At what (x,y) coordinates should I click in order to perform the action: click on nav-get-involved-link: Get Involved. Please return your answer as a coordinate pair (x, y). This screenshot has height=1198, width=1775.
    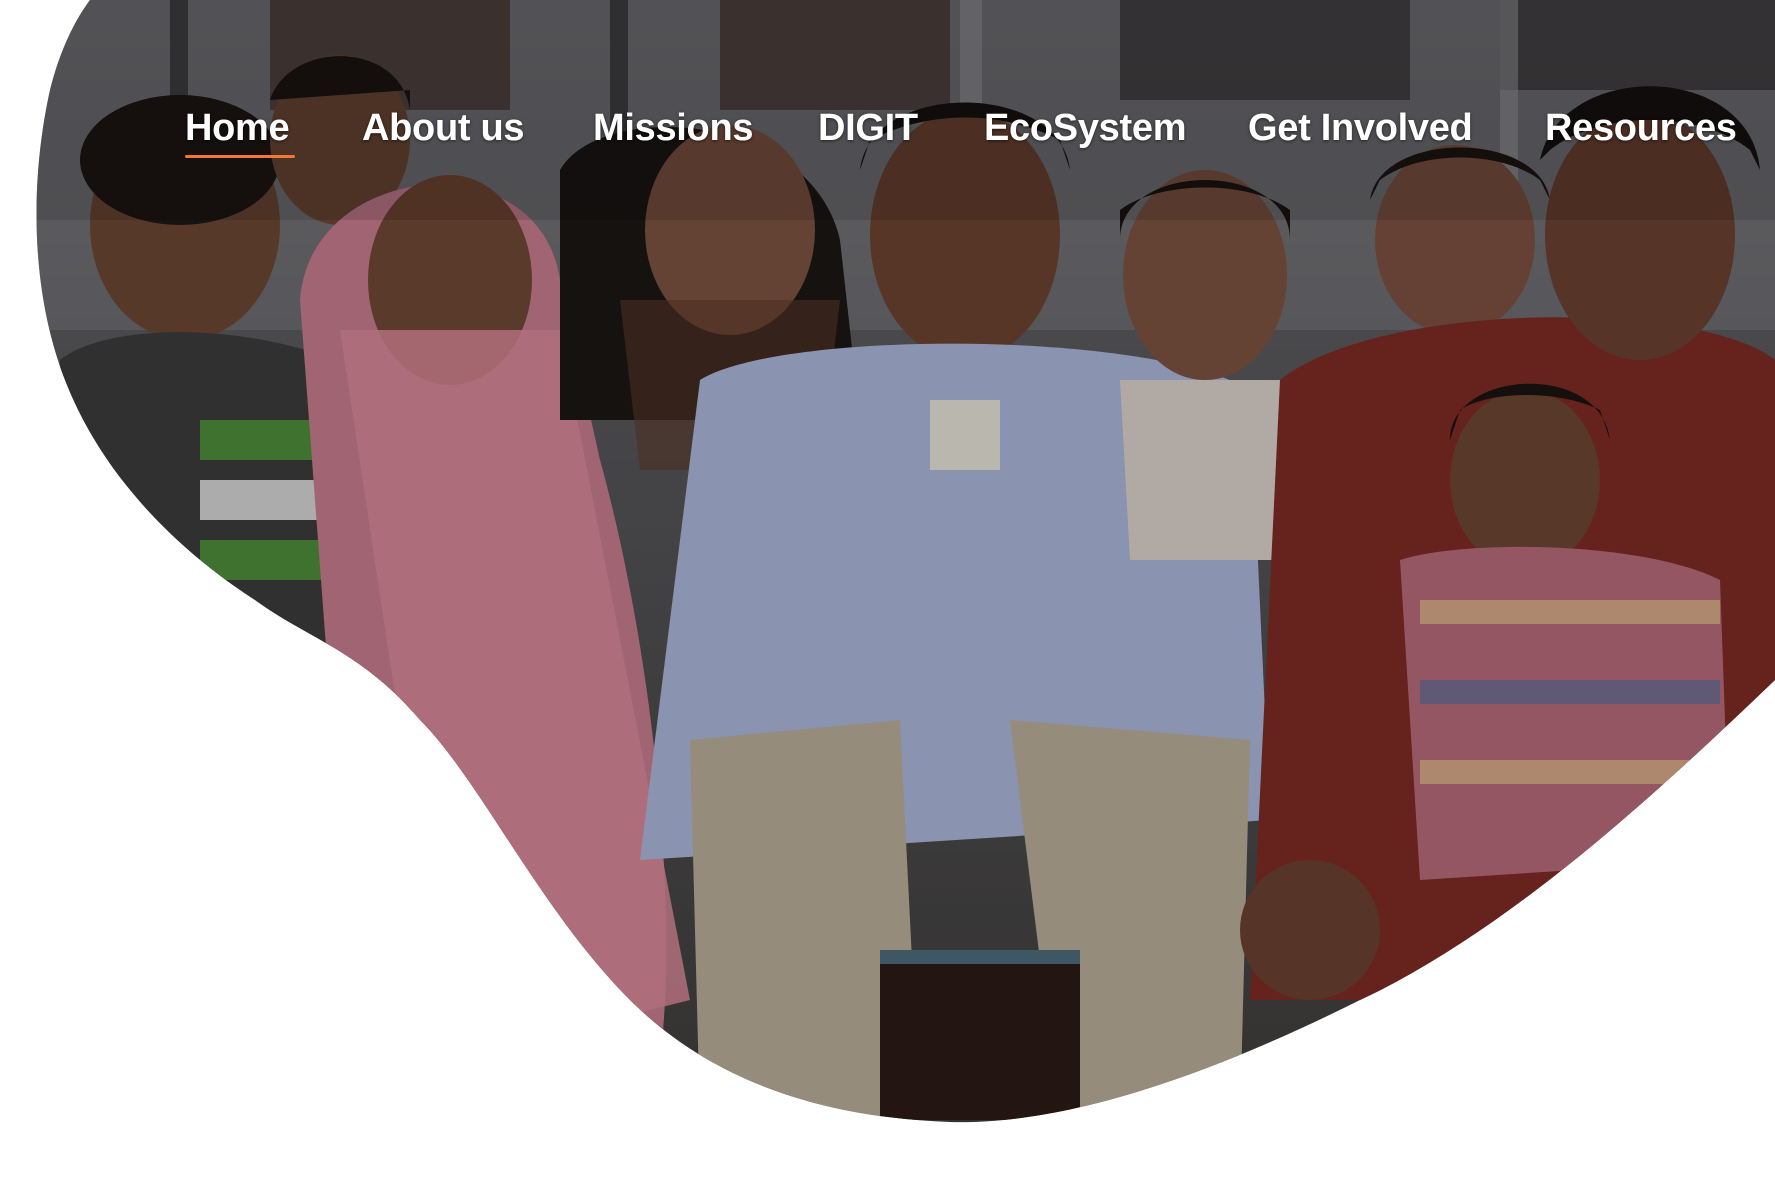
    Looking at the image, I should click on (1360, 130).